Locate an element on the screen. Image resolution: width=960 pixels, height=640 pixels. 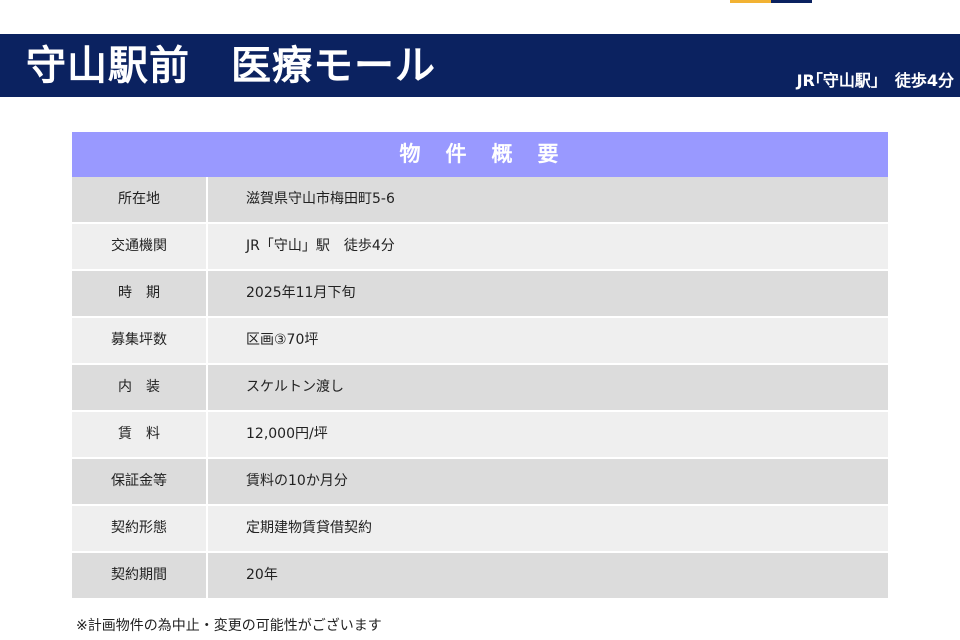
title-banner: 守山駅前 医療モール JR｢守山駅｣ 徒歩4分 is located at coordinates (480, 65).